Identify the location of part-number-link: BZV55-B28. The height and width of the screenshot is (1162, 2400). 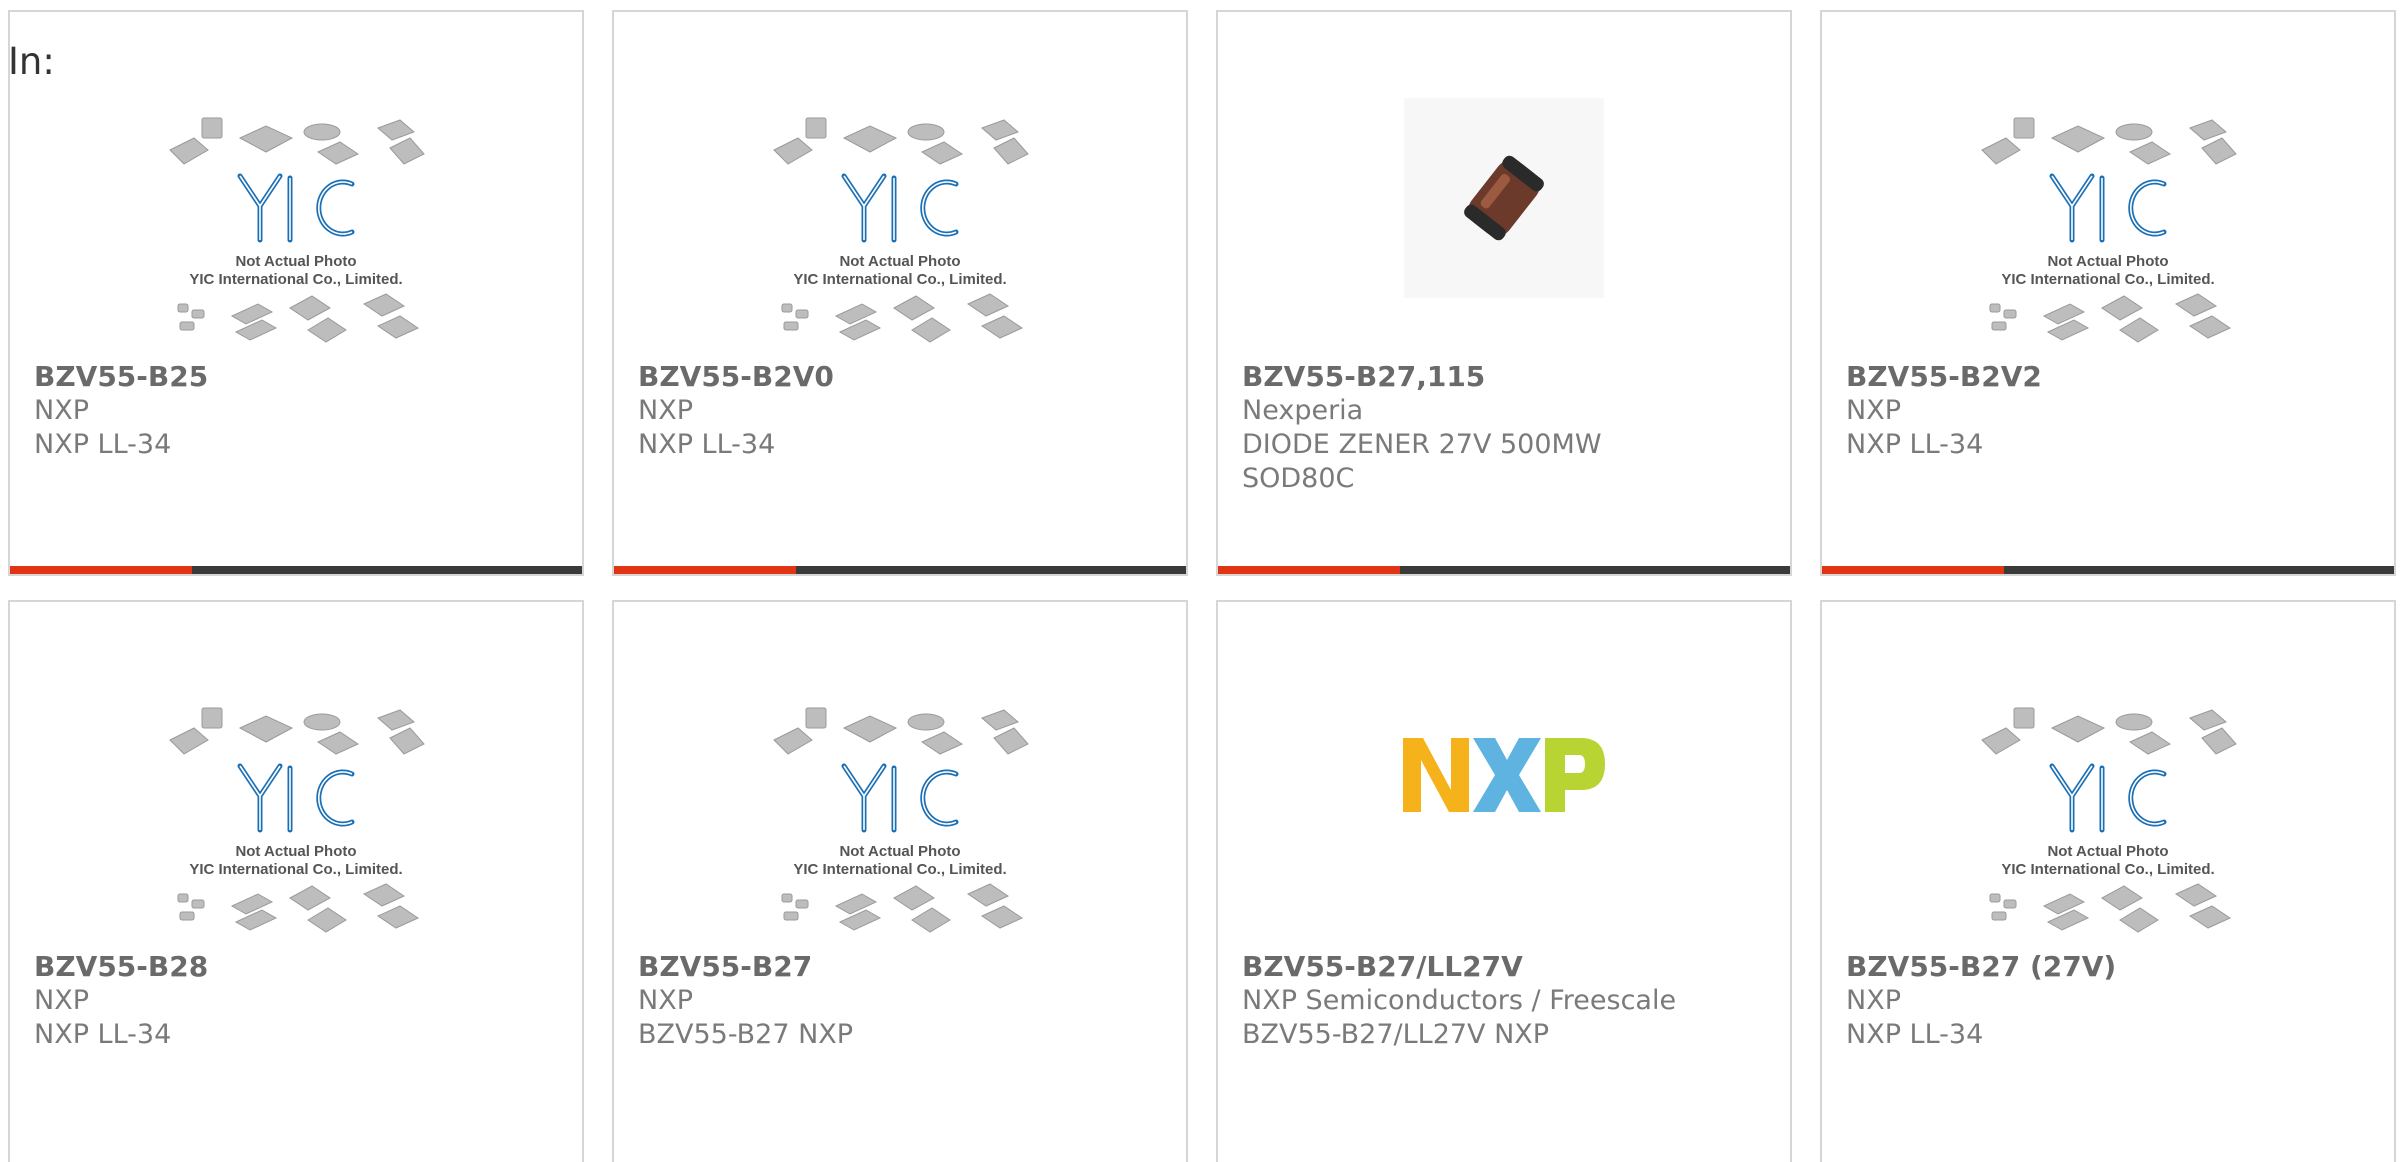
(296, 967).